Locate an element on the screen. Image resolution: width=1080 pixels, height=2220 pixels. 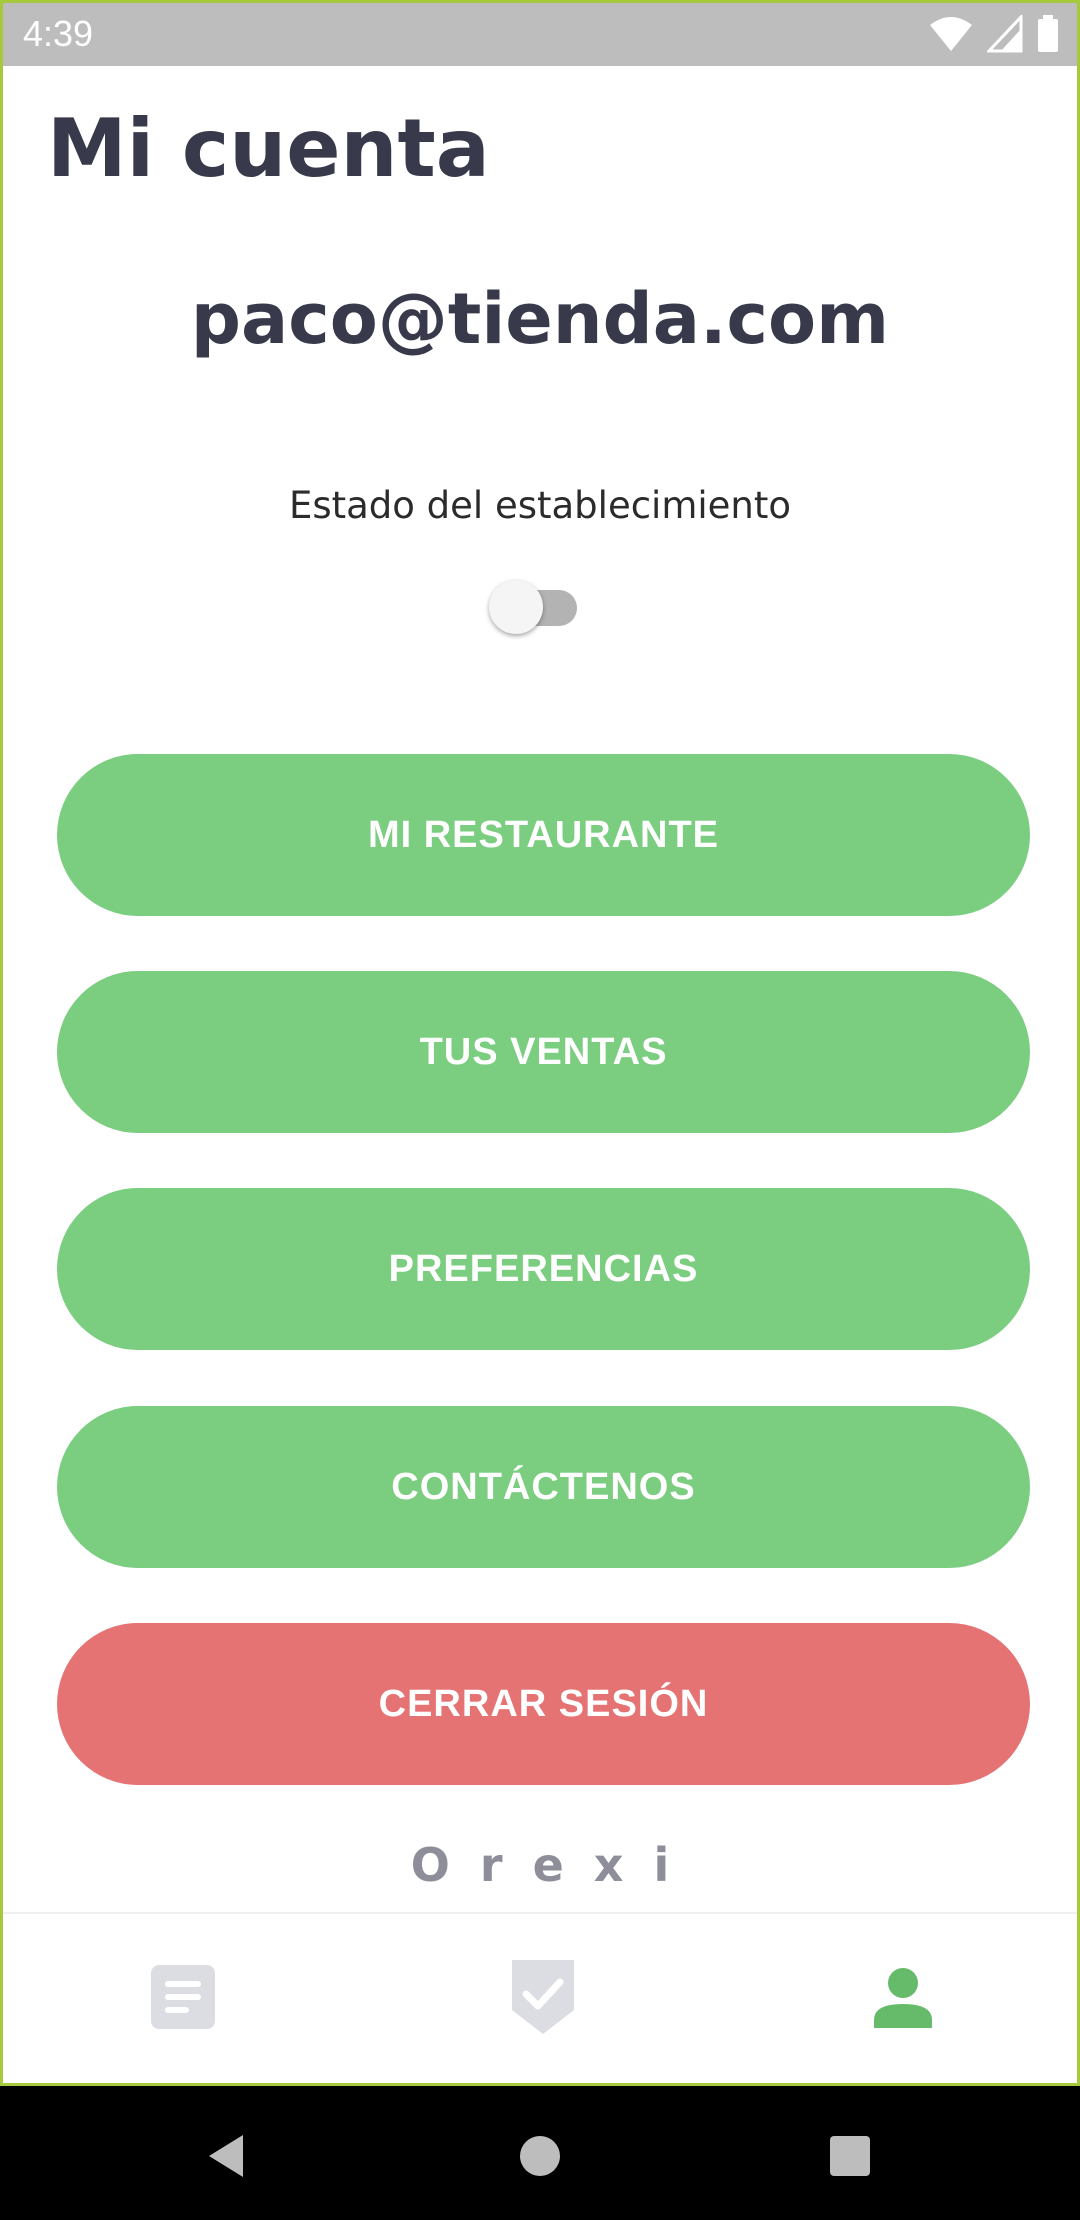
toggle-thumb is located at coordinates (516, 607).